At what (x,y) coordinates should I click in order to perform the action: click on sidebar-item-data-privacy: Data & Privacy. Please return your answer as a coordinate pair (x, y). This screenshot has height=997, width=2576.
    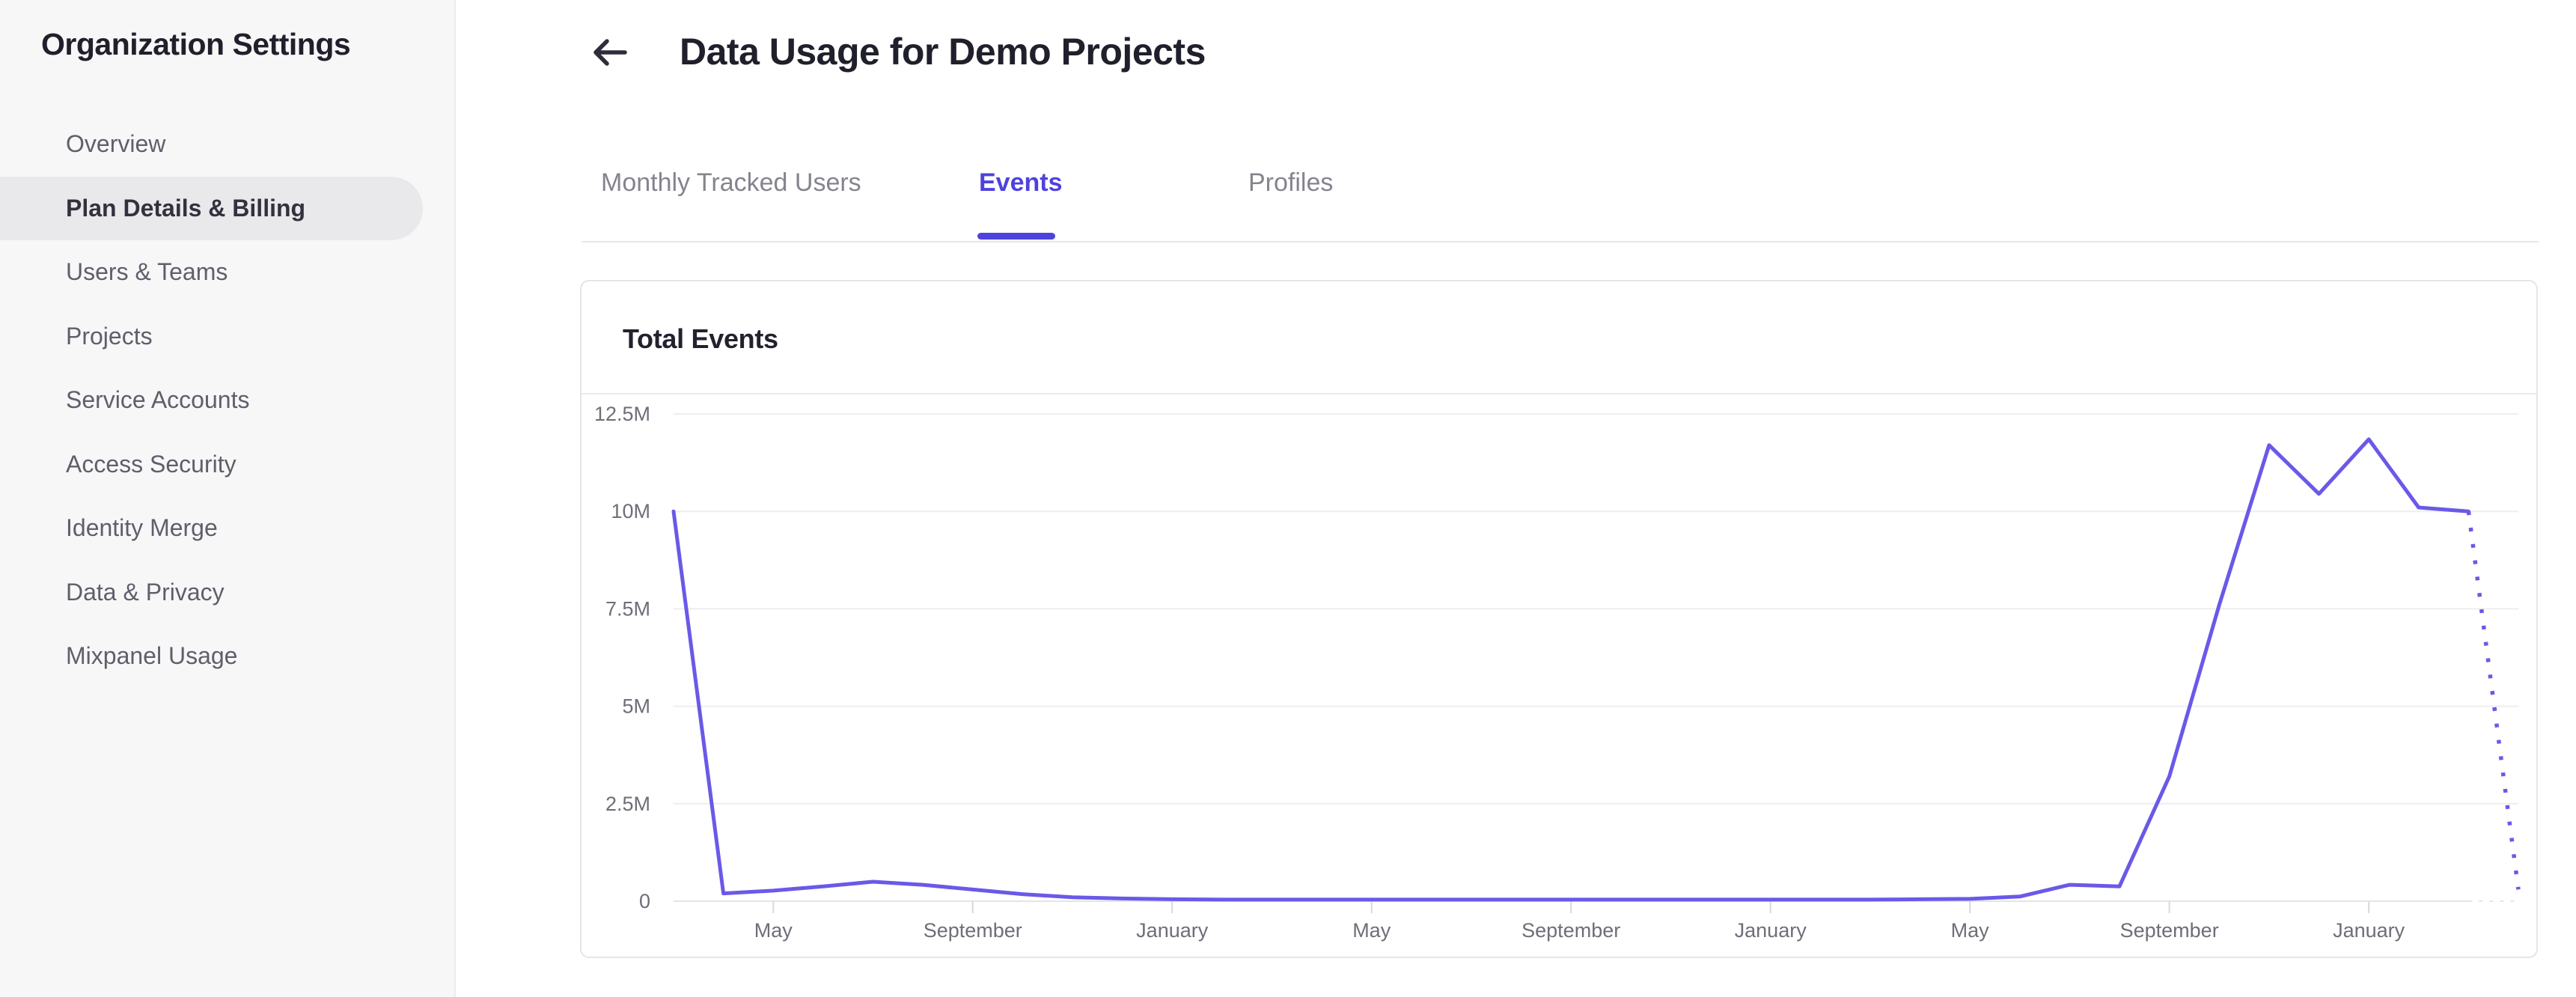
    Looking at the image, I should click on (228, 593).